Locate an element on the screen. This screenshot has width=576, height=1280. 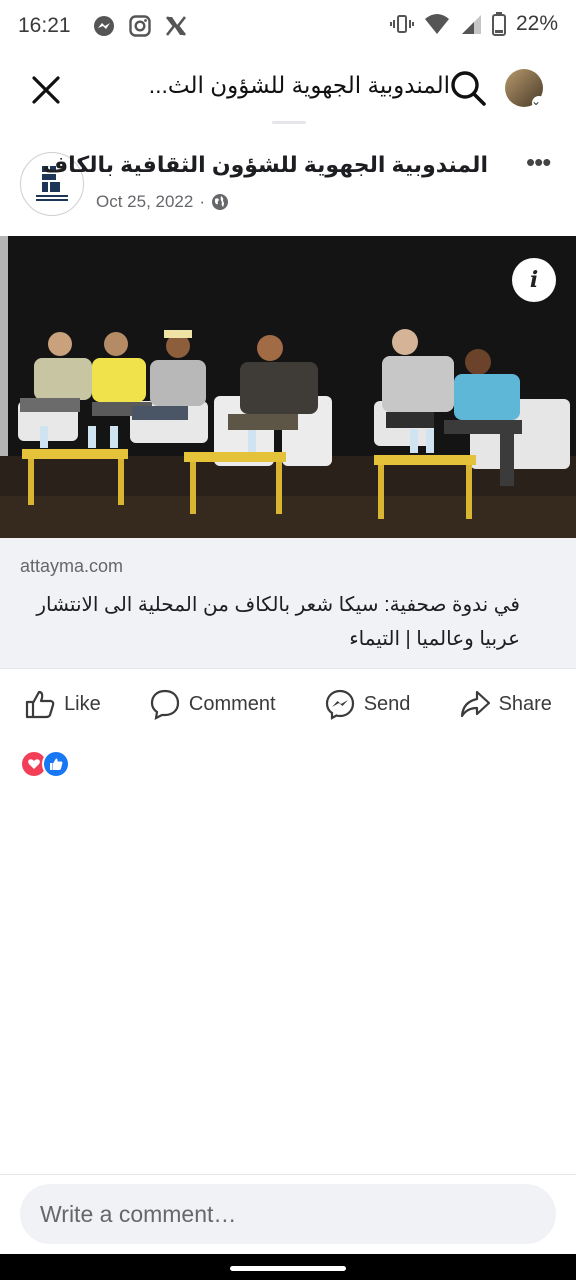
share-arrow-icon is located at coordinates (475, 704).